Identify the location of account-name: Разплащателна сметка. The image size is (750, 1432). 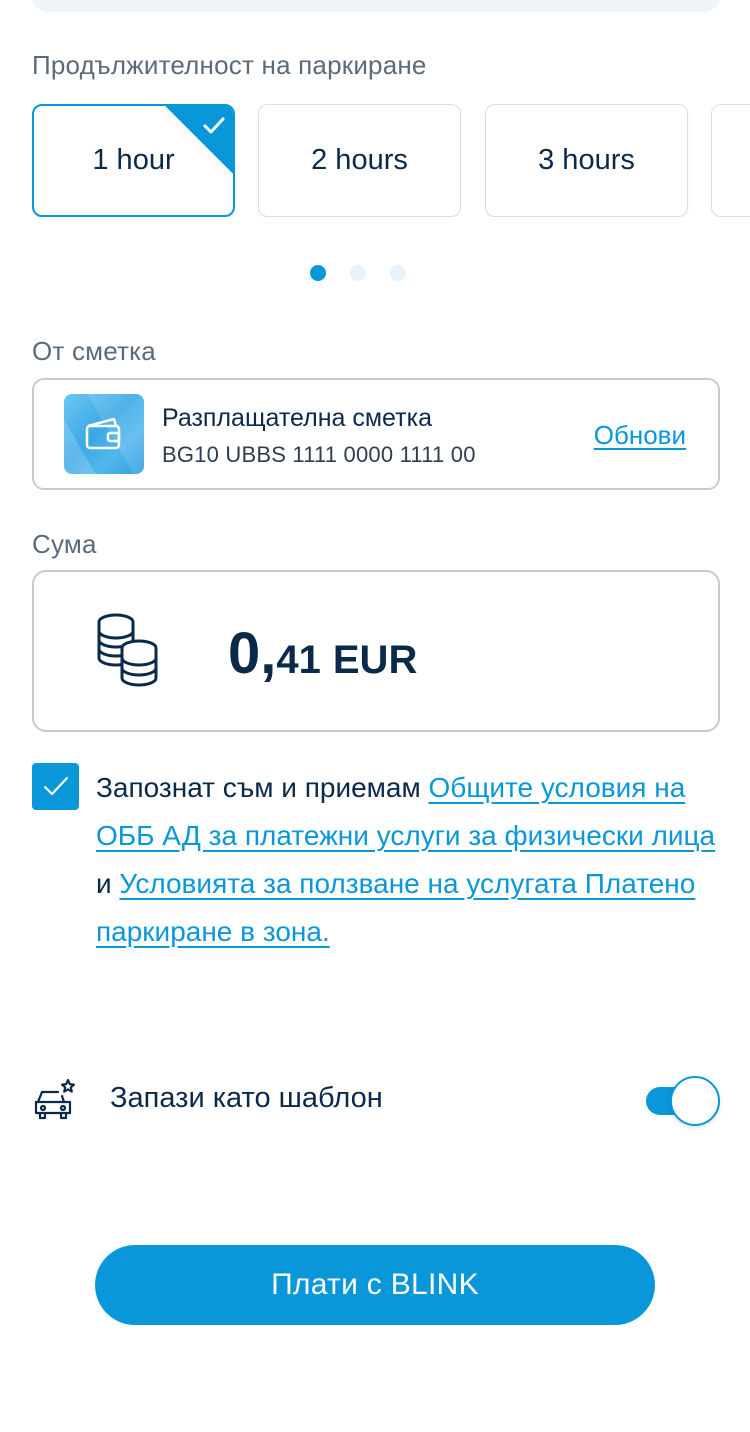
(297, 418).